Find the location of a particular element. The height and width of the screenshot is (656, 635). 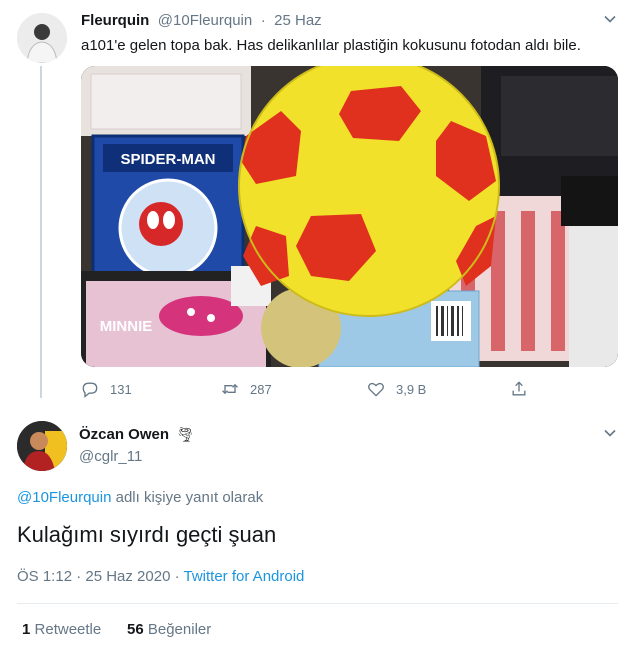

reply-to-link: @10Fleurquin is located at coordinates (64, 497).